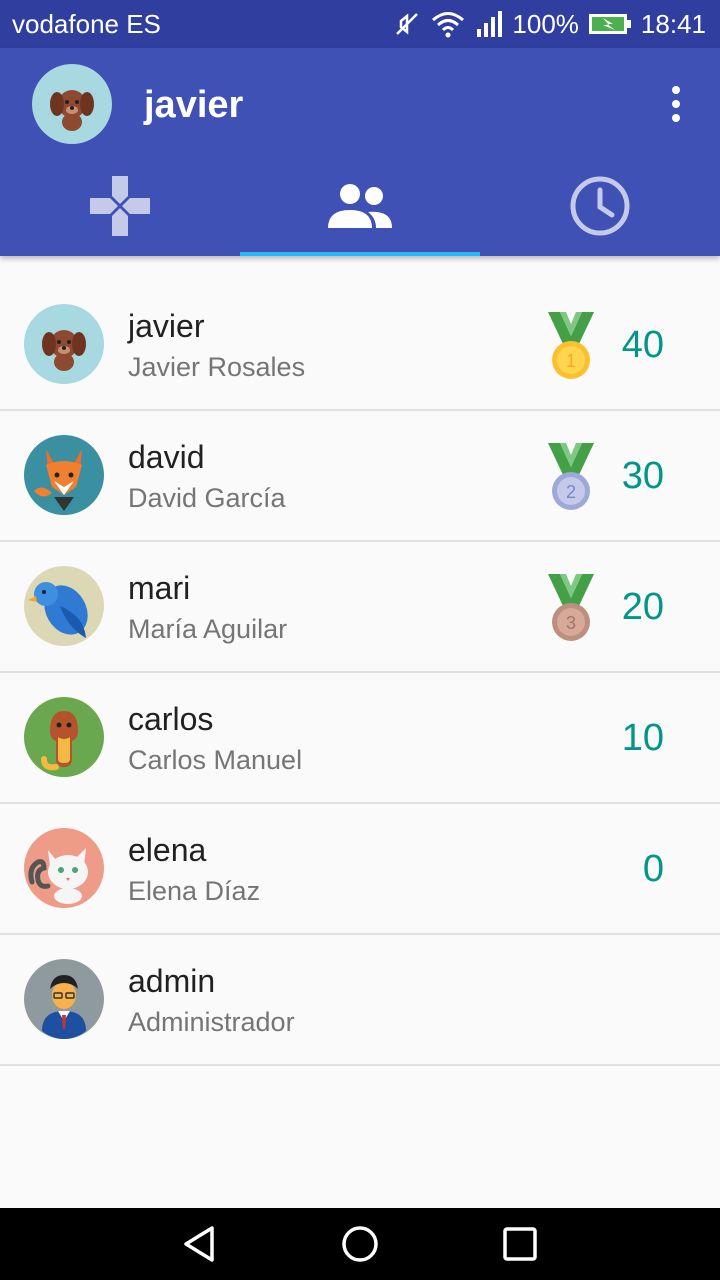 The width and height of the screenshot is (720, 1280). Describe the element at coordinates (642, 476) in the screenshot. I see `score: 30` at that location.